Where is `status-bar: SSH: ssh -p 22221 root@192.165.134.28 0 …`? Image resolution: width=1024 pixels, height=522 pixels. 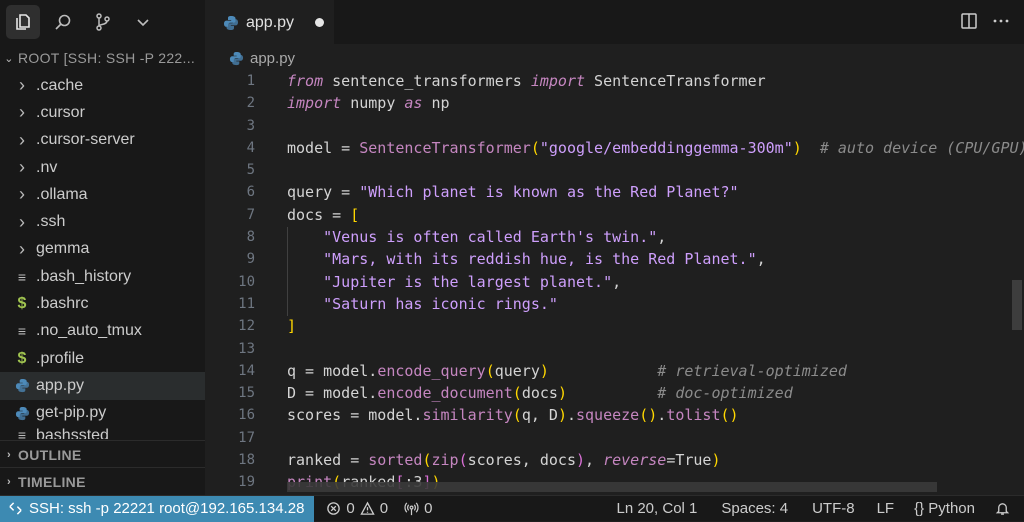 status-bar: SSH: ssh -p 22221 root@192.165.134.28 0 … is located at coordinates (512, 508).